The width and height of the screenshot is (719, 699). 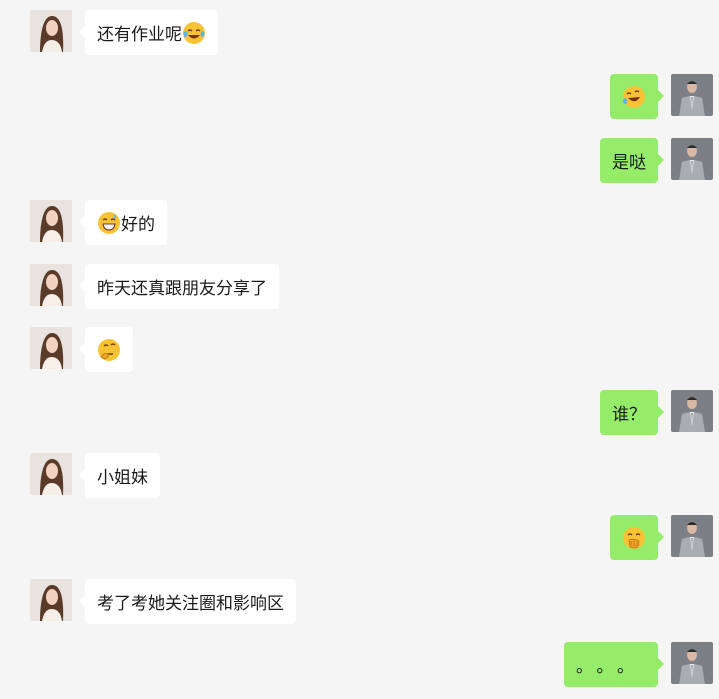 I want to click on message-row: 考了考她关注圈和影响区, so click(x=359, y=602).